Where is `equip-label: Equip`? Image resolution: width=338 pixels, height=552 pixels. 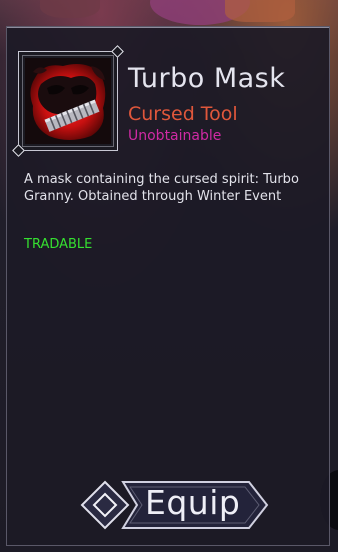 equip-label: Equip is located at coordinates (193, 502).